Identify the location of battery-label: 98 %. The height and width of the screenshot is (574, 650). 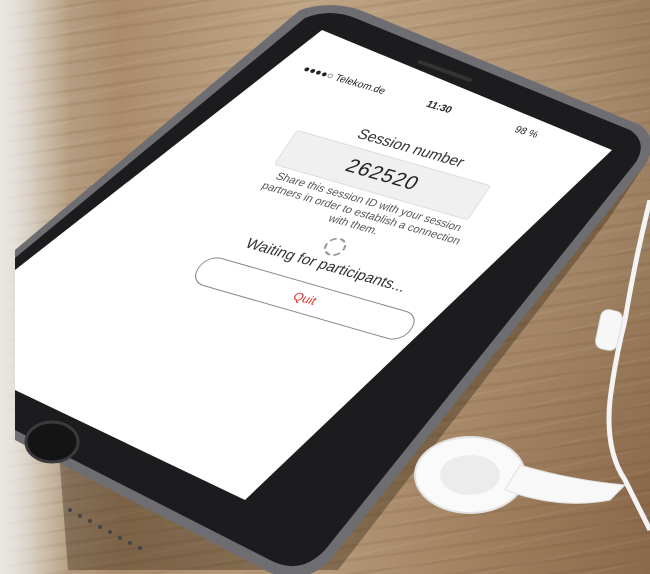
(526, 132).